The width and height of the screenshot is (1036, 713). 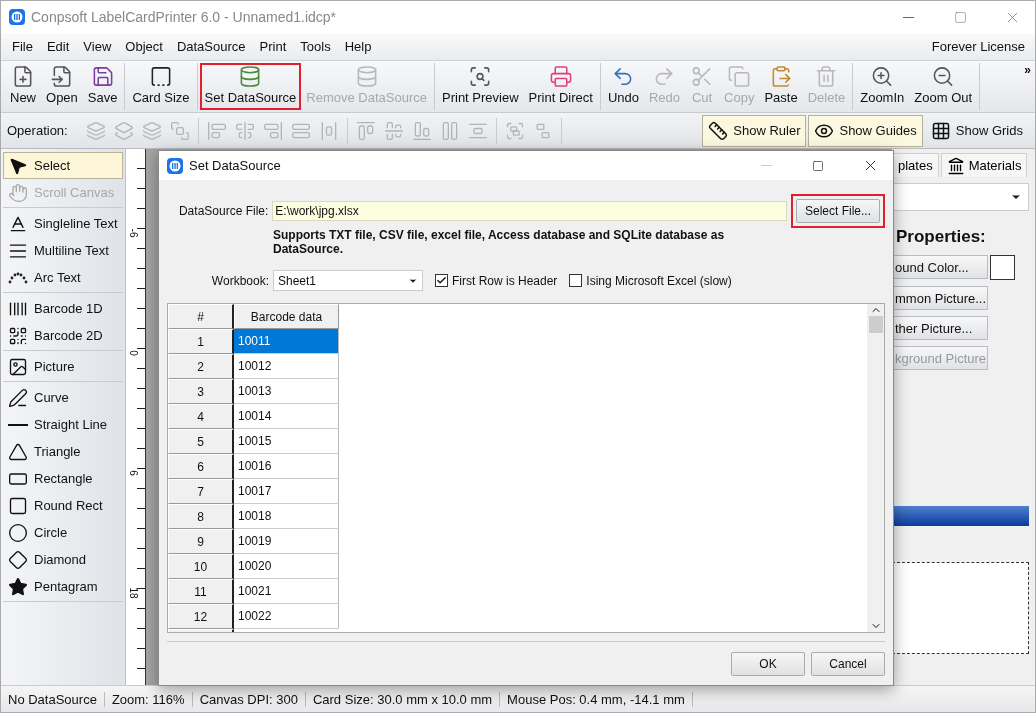 What do you see at coordinates (161, 86) in the screenshot?
I see `toolbar-button: Card Size` at bounding box center [161, 86].